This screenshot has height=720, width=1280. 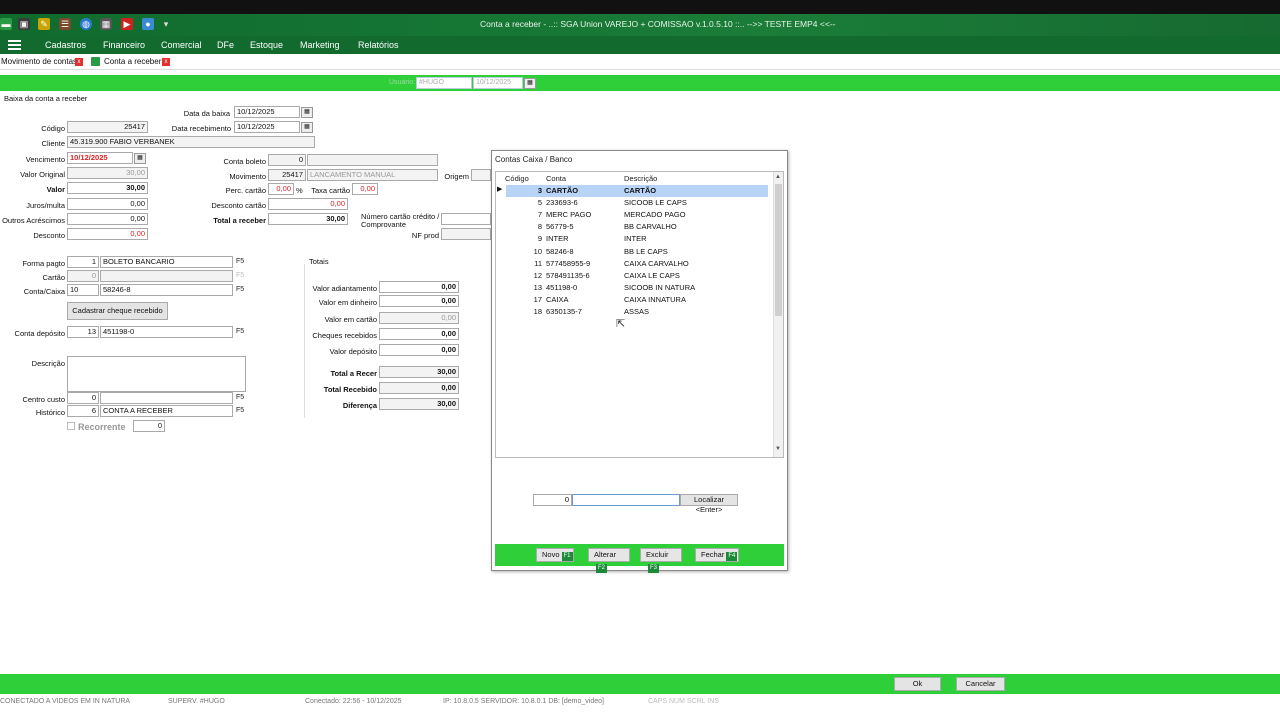 I want to click on forma-pagto-code: 1, so click(x=83, y=262).